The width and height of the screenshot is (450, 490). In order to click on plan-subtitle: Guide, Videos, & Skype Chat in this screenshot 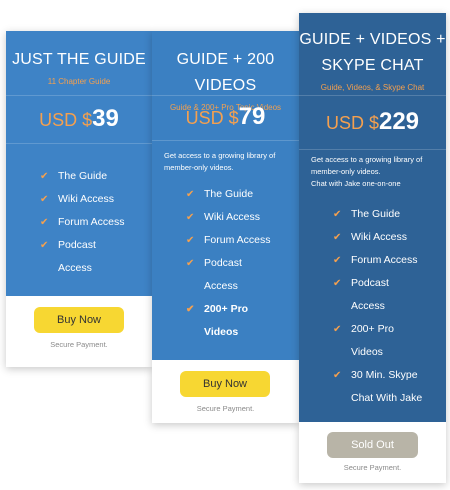, I will do `click(372, 87)`.